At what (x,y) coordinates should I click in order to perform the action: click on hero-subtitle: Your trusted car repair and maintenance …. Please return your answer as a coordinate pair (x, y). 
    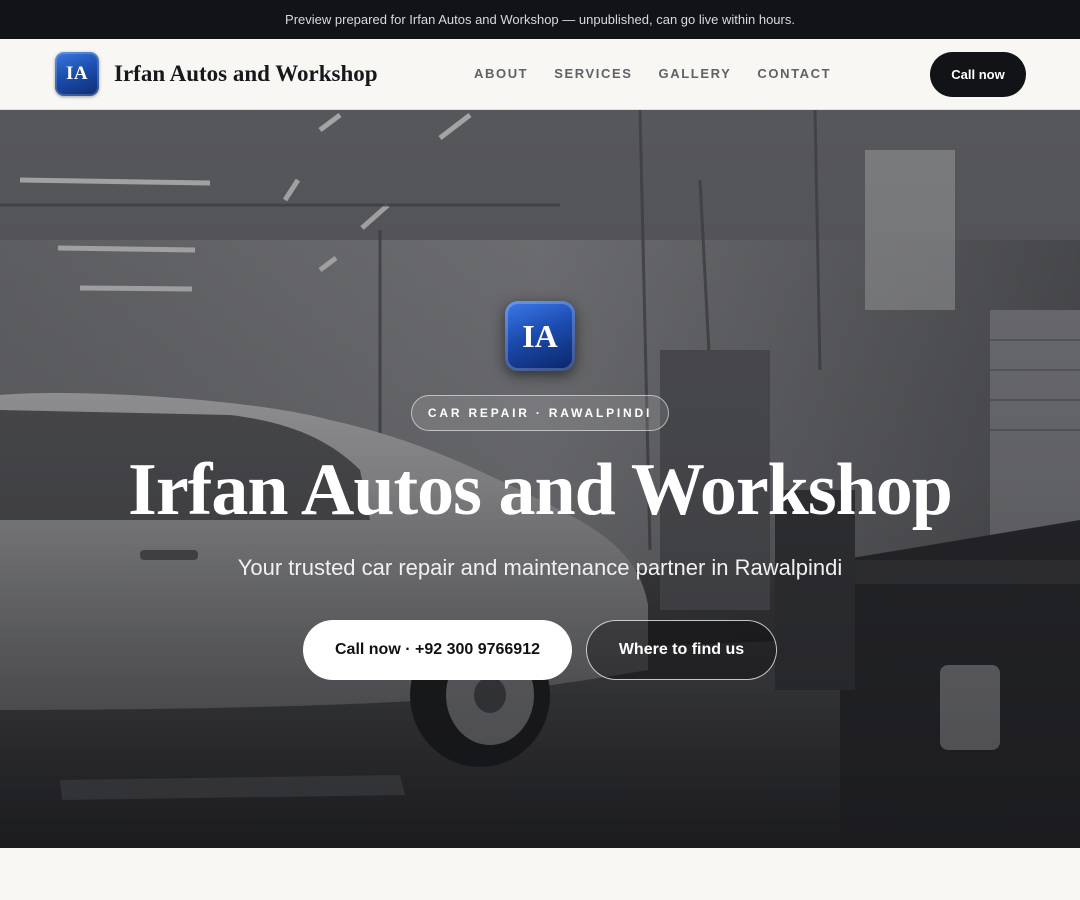
    Looking at the image, I should click on (540, 567).